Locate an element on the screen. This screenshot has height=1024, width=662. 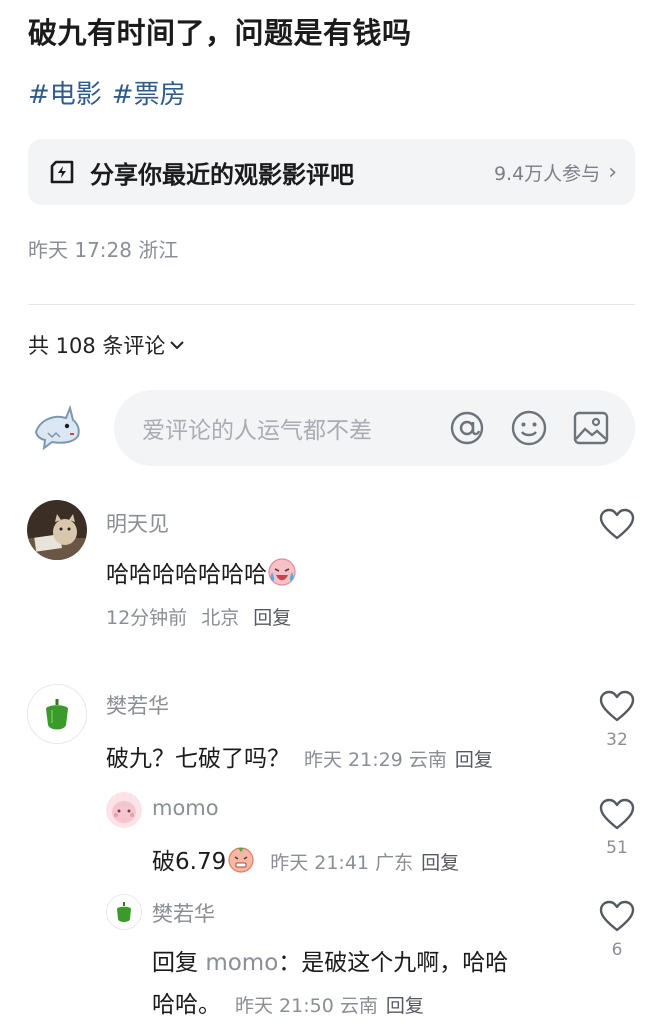
like-button: 32 is located at coordinates (617, 720).